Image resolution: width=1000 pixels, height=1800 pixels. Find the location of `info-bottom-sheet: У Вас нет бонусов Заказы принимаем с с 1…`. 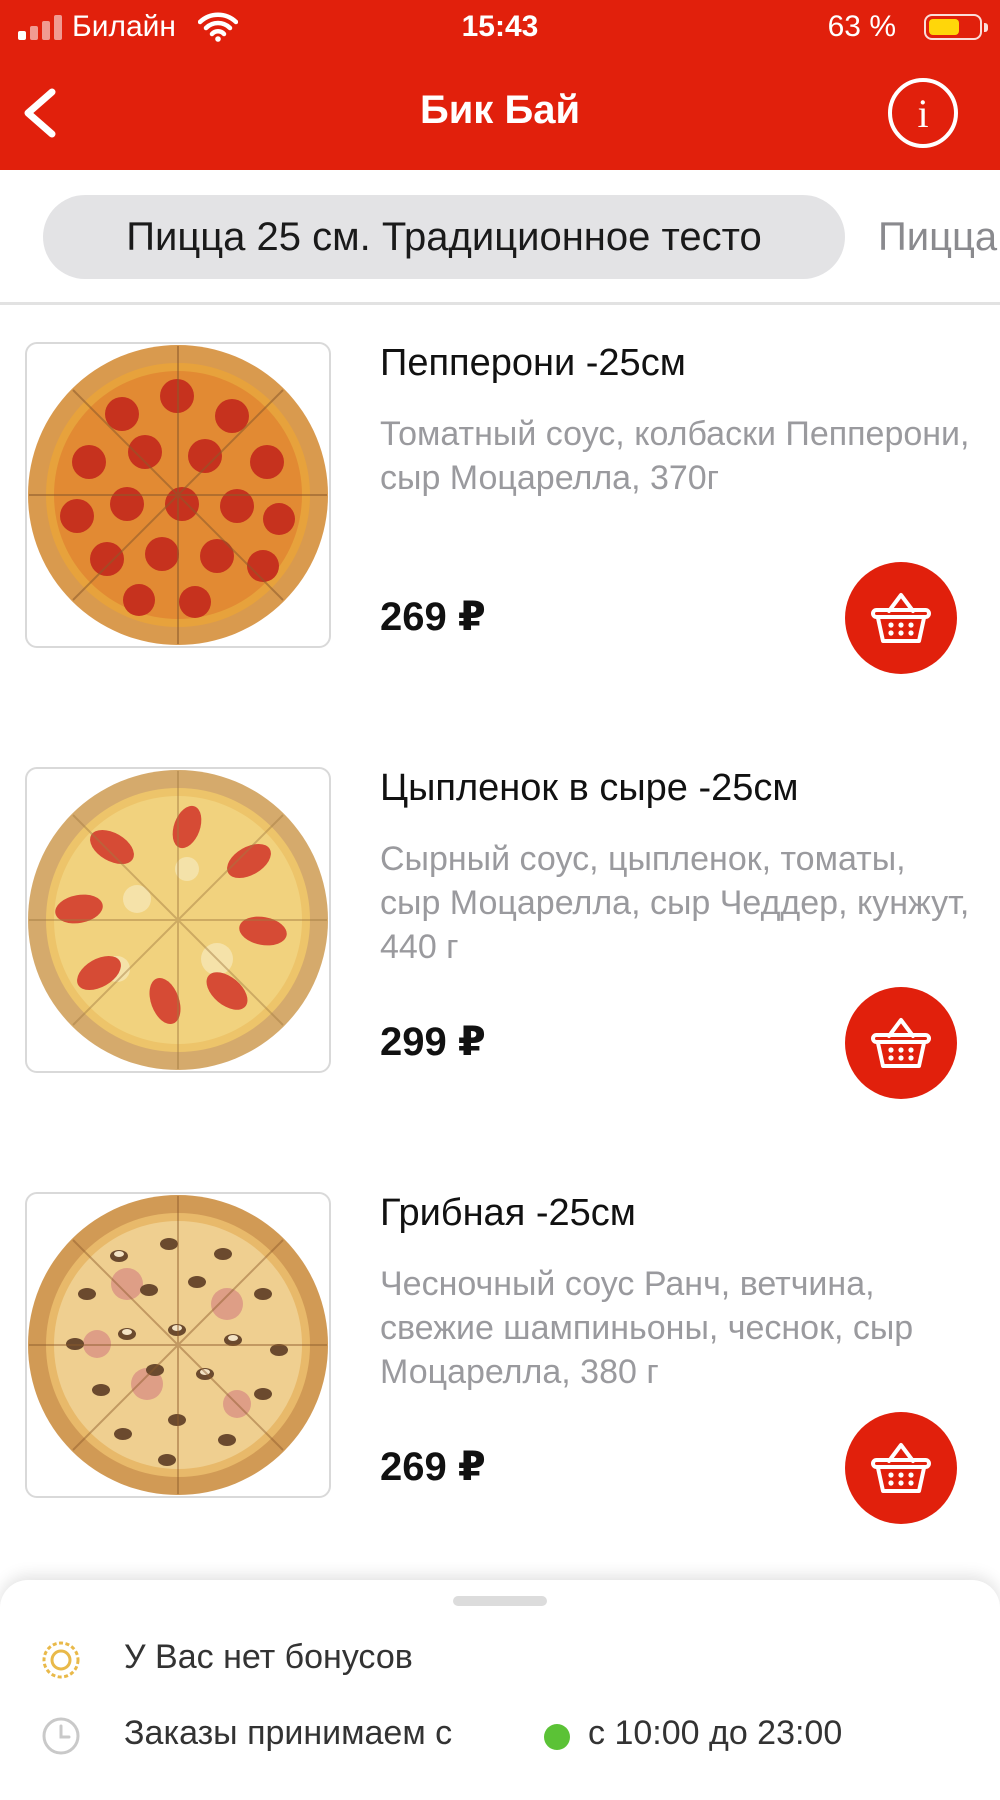

info-bottom-sheet: У Вас нет бонусов Заказы принимаем с с 1… is located at coordinates (500, 1690).